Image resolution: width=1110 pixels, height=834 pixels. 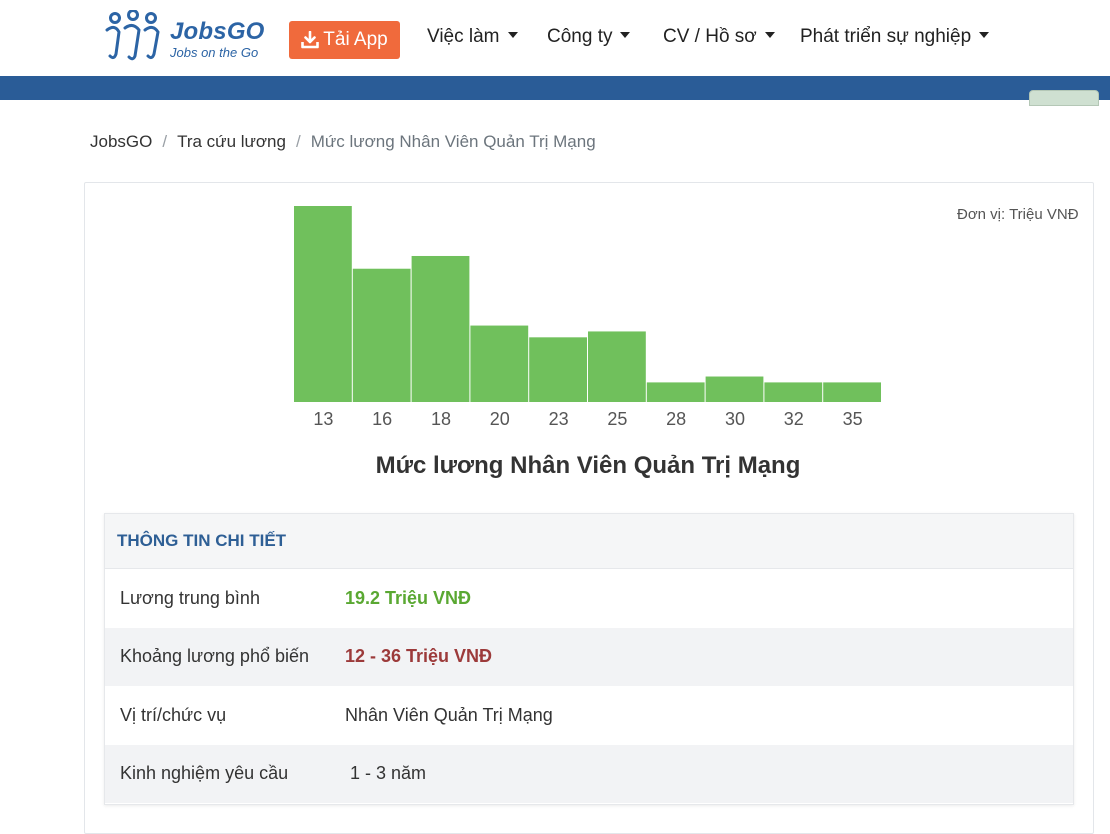 I want to click on unit-note: Đơn vị: Triệu VNĐ, so click(x=1018, y=214).